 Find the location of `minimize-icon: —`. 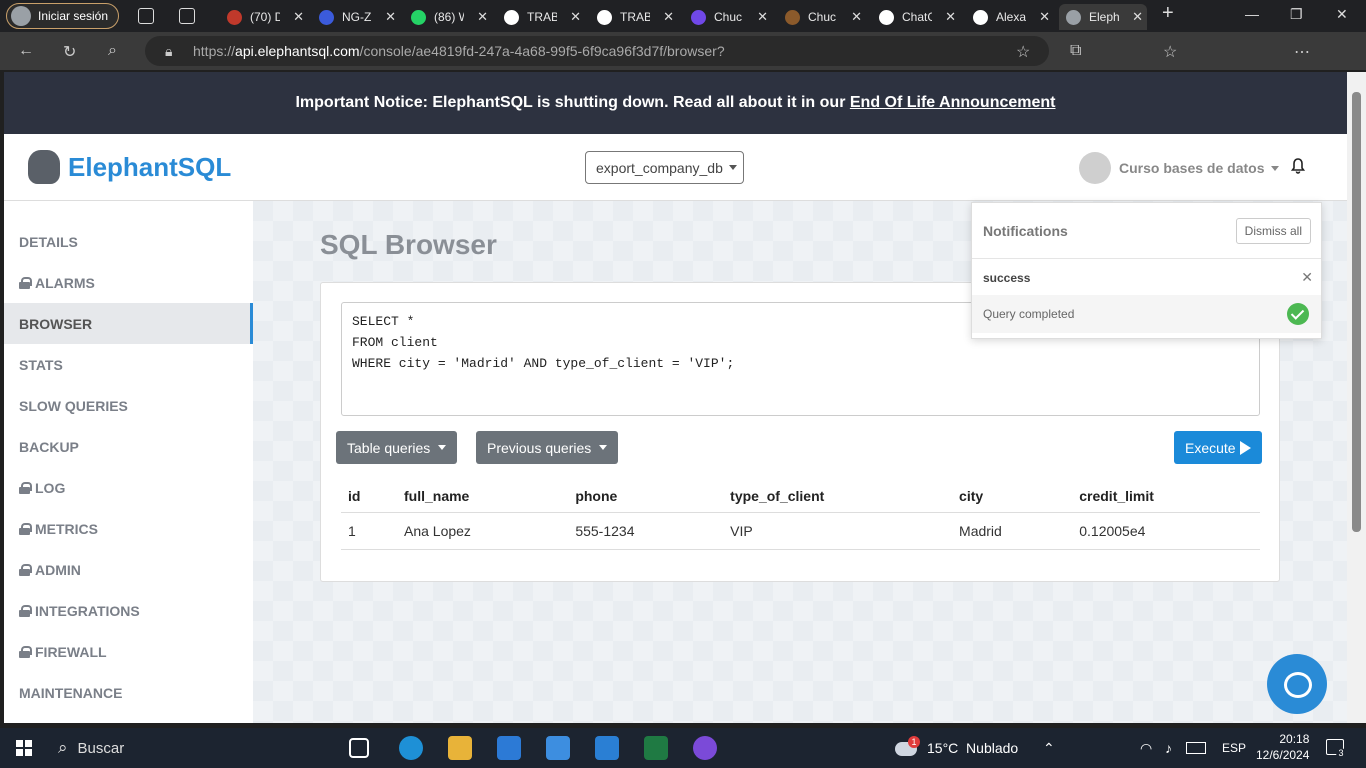

minimize-icon: — is located at coordinates (1252, 14).